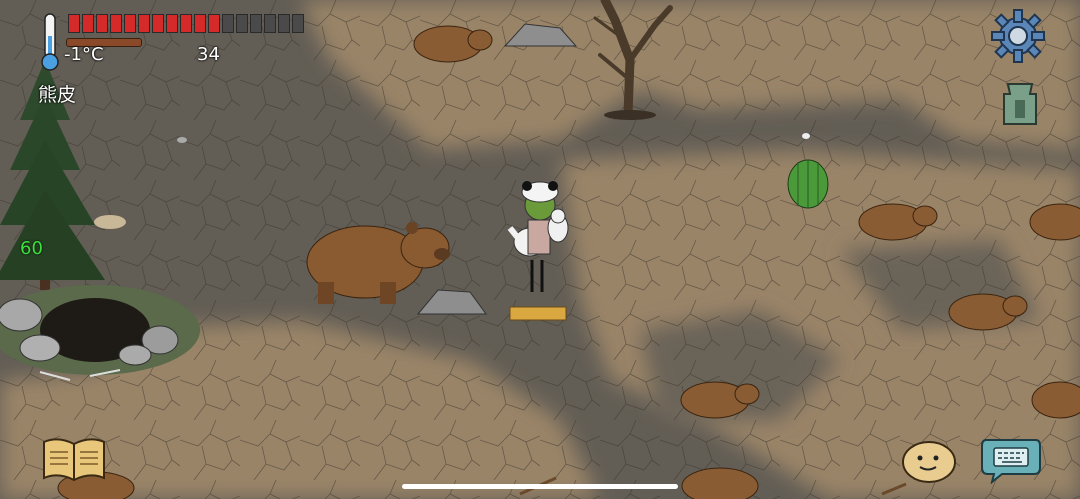 This screenshot has width=1080, height=499. I want to click on wooden-mat, so click(538, 313).